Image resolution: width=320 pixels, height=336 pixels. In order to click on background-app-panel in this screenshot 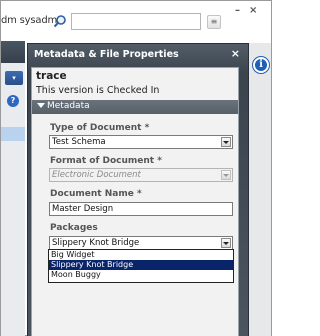, I will do `click(13, 188)`.